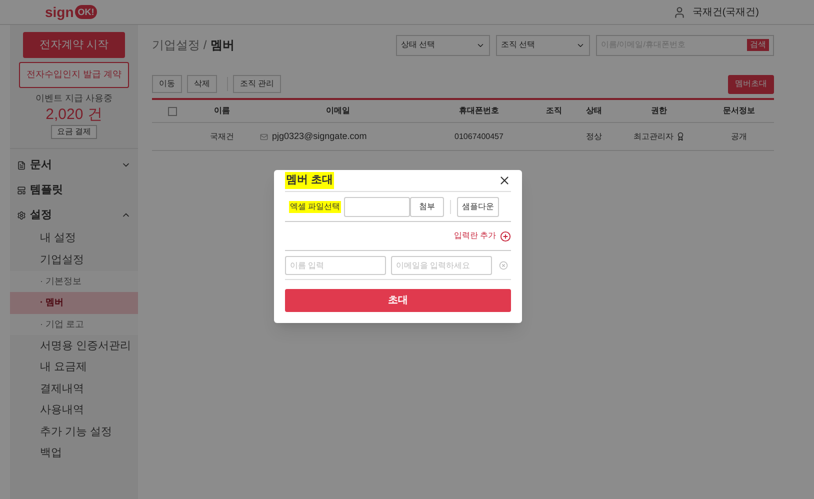 The height and width of the screenshot is (499, 814). Describe the element at coordinates (47, 190) in the screenshot. I see `section-label: 템플릿` at that location.